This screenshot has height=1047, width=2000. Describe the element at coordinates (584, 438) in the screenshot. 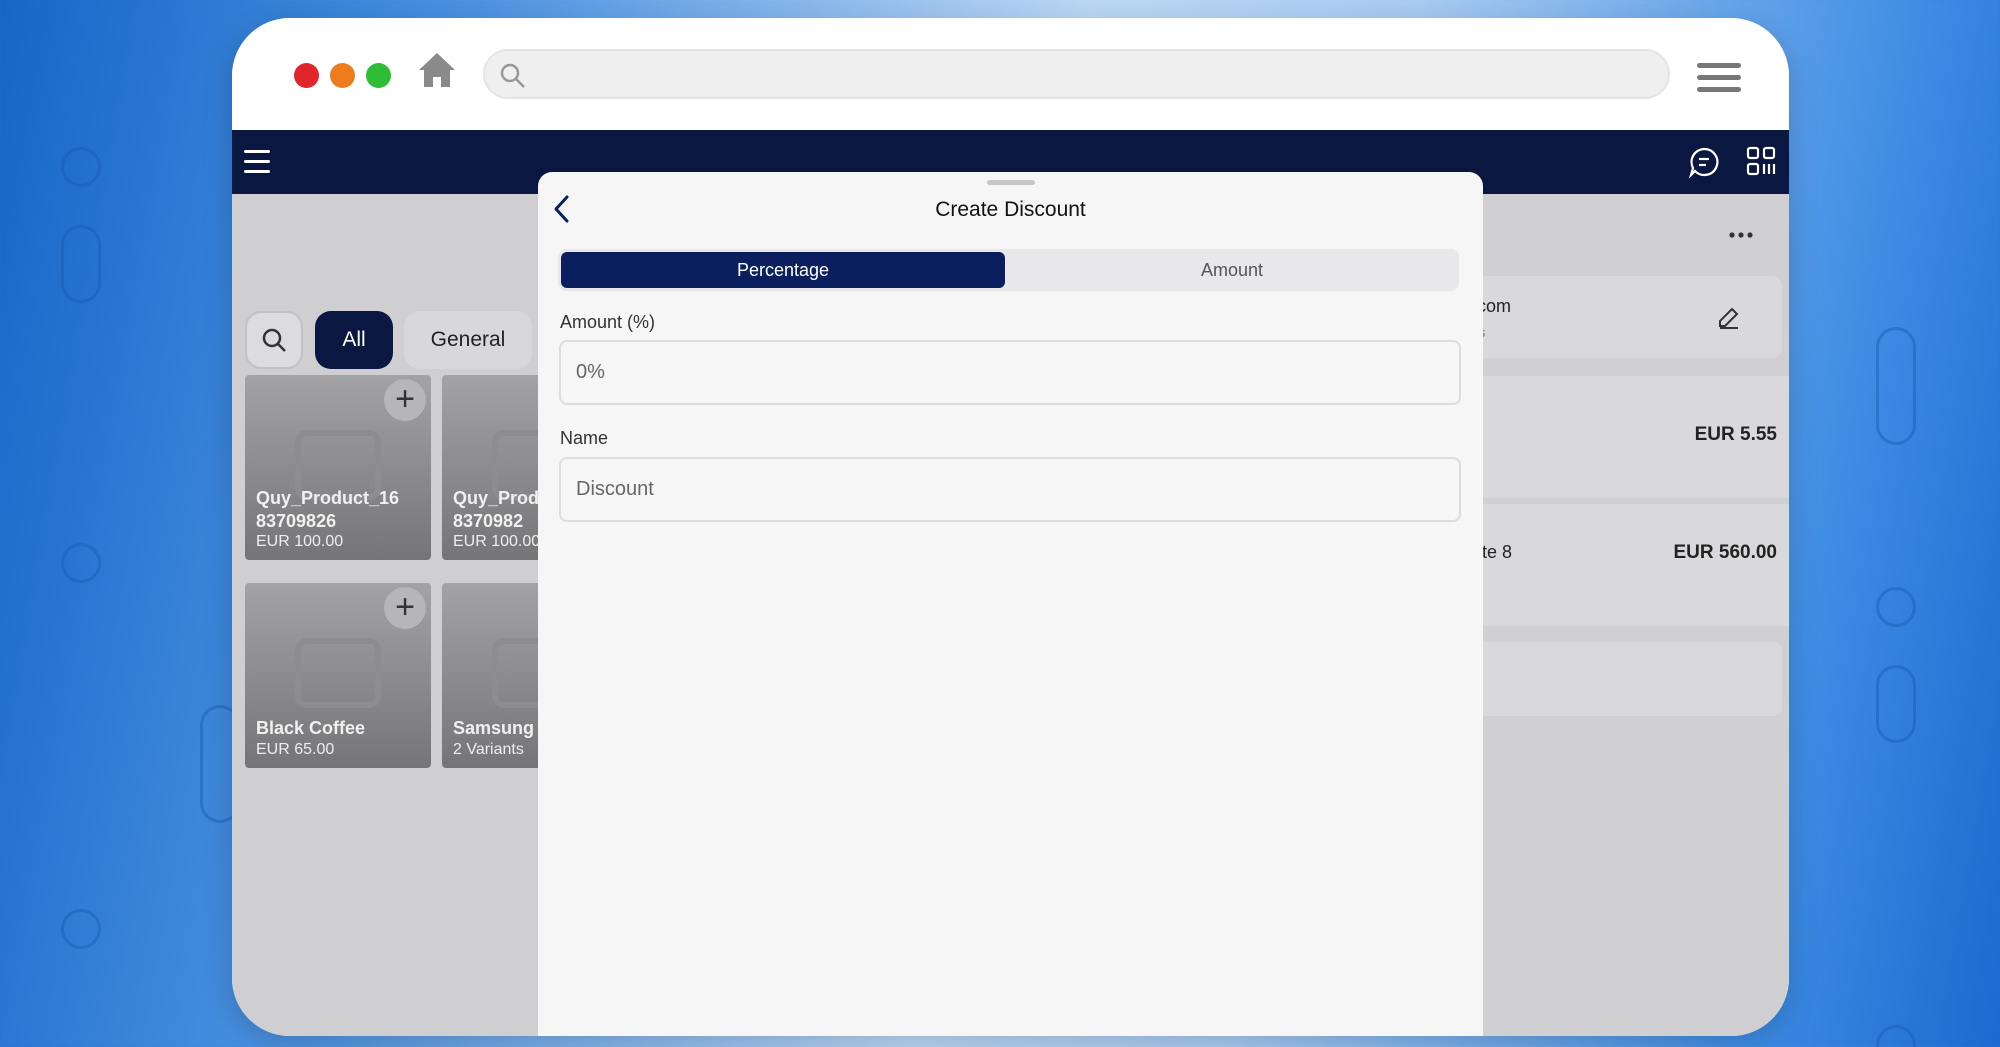

I see `name-label: Name` at that location.